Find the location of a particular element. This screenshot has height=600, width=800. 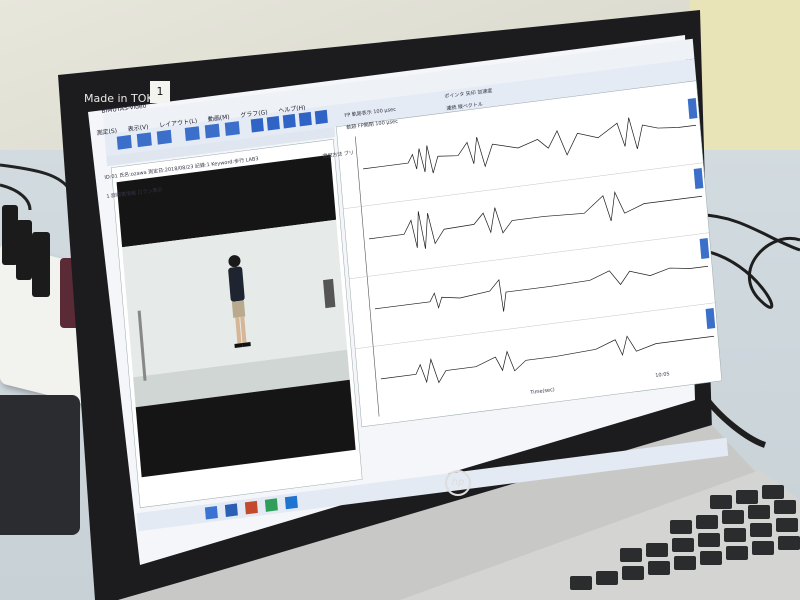

check-continuous: 連続 is located at coordinates (451, 108).